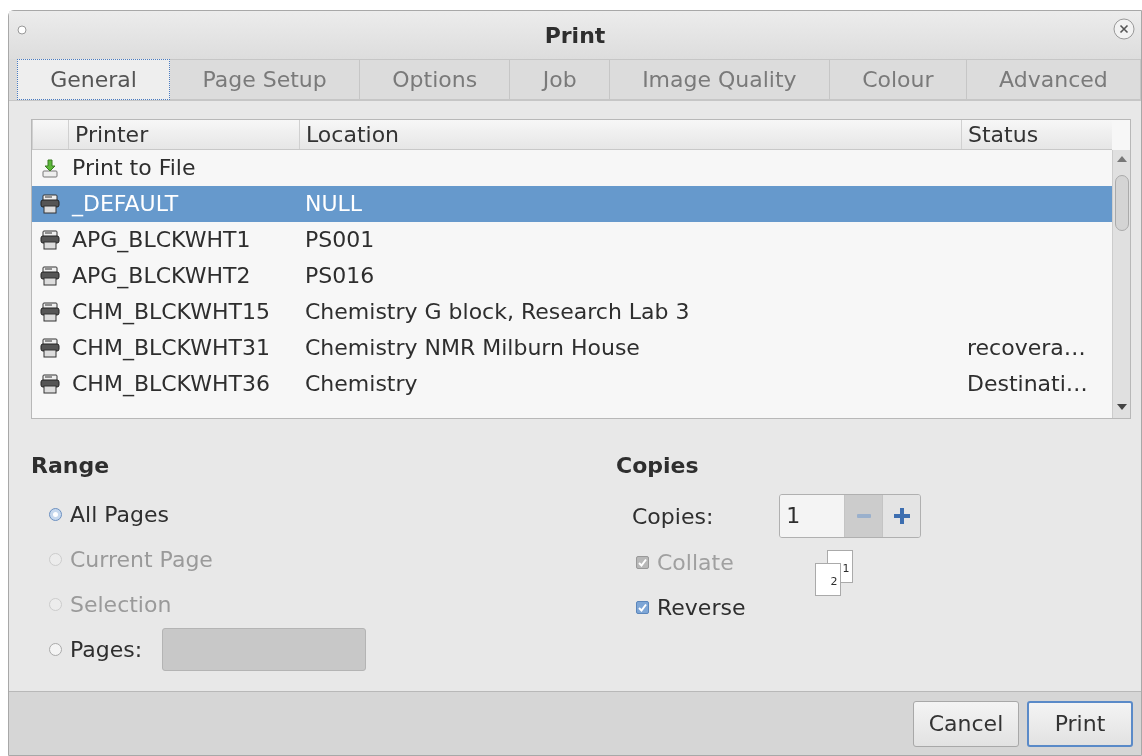 This screenshot has height=756, width=1142. I want to click on printer-name: APG_BLCKWHT1, so click(161, 239).